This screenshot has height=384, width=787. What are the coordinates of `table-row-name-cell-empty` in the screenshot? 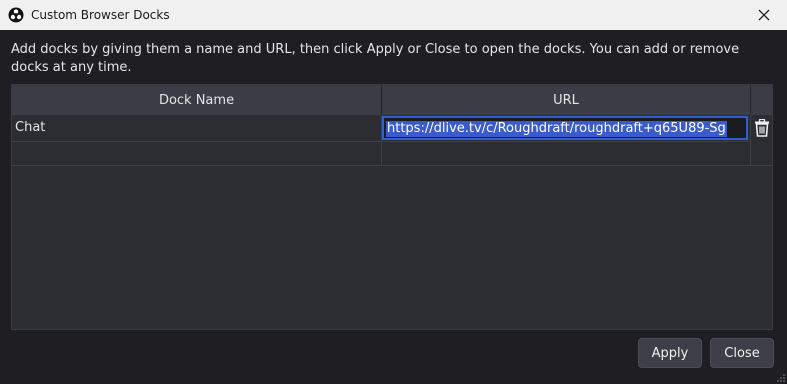 It's located at (197, 154).